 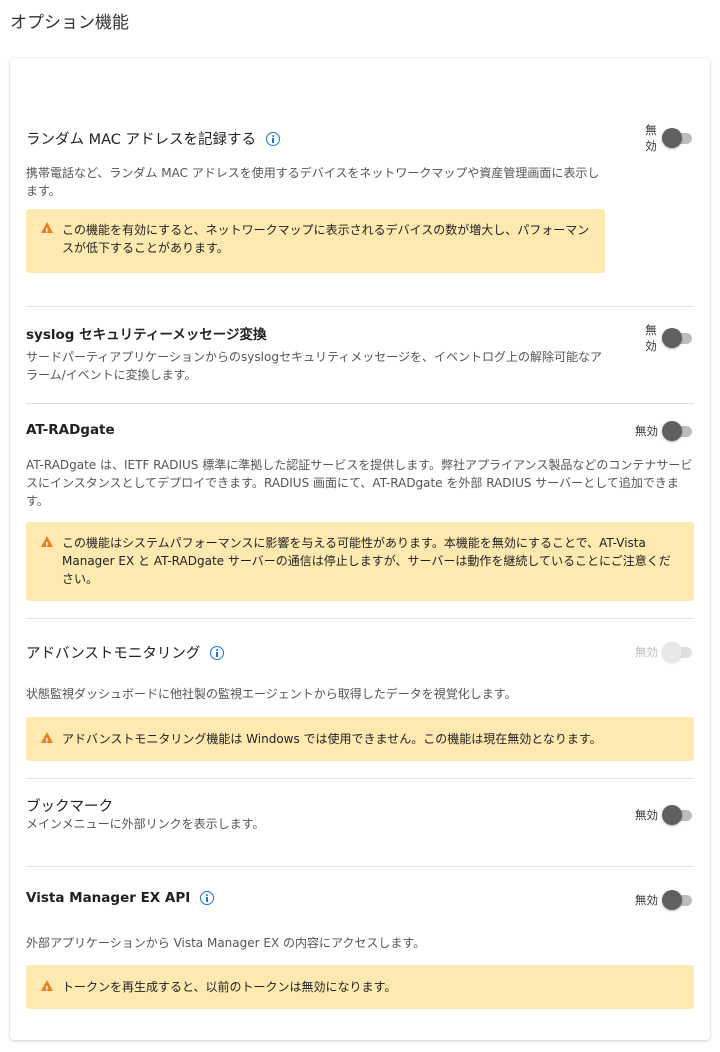 I want to click on feature-title: Vista Manager EX API, so click(x=120, y=898).